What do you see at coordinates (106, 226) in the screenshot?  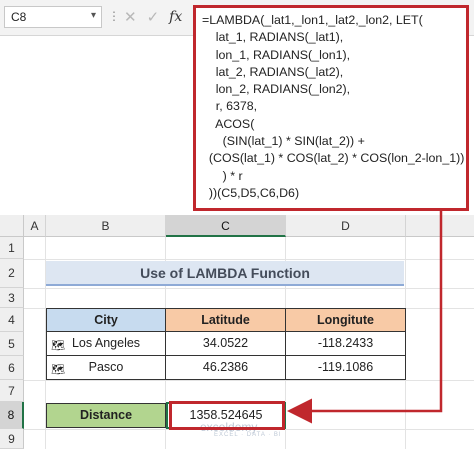 I see `column-header-b: B` at bounding box center [106, 226].